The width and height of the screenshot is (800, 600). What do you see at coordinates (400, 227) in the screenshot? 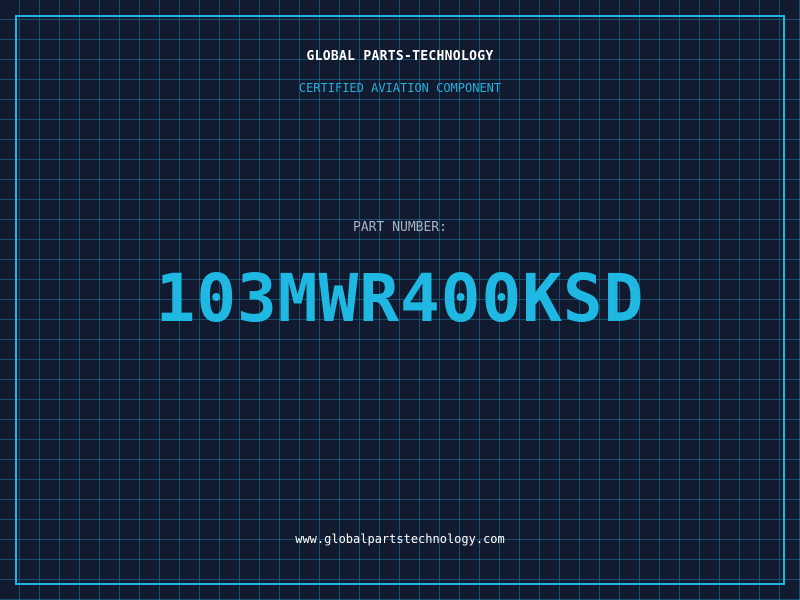
I see `part-number-label: PART NUMBER:` at bounding box center [400, 227].